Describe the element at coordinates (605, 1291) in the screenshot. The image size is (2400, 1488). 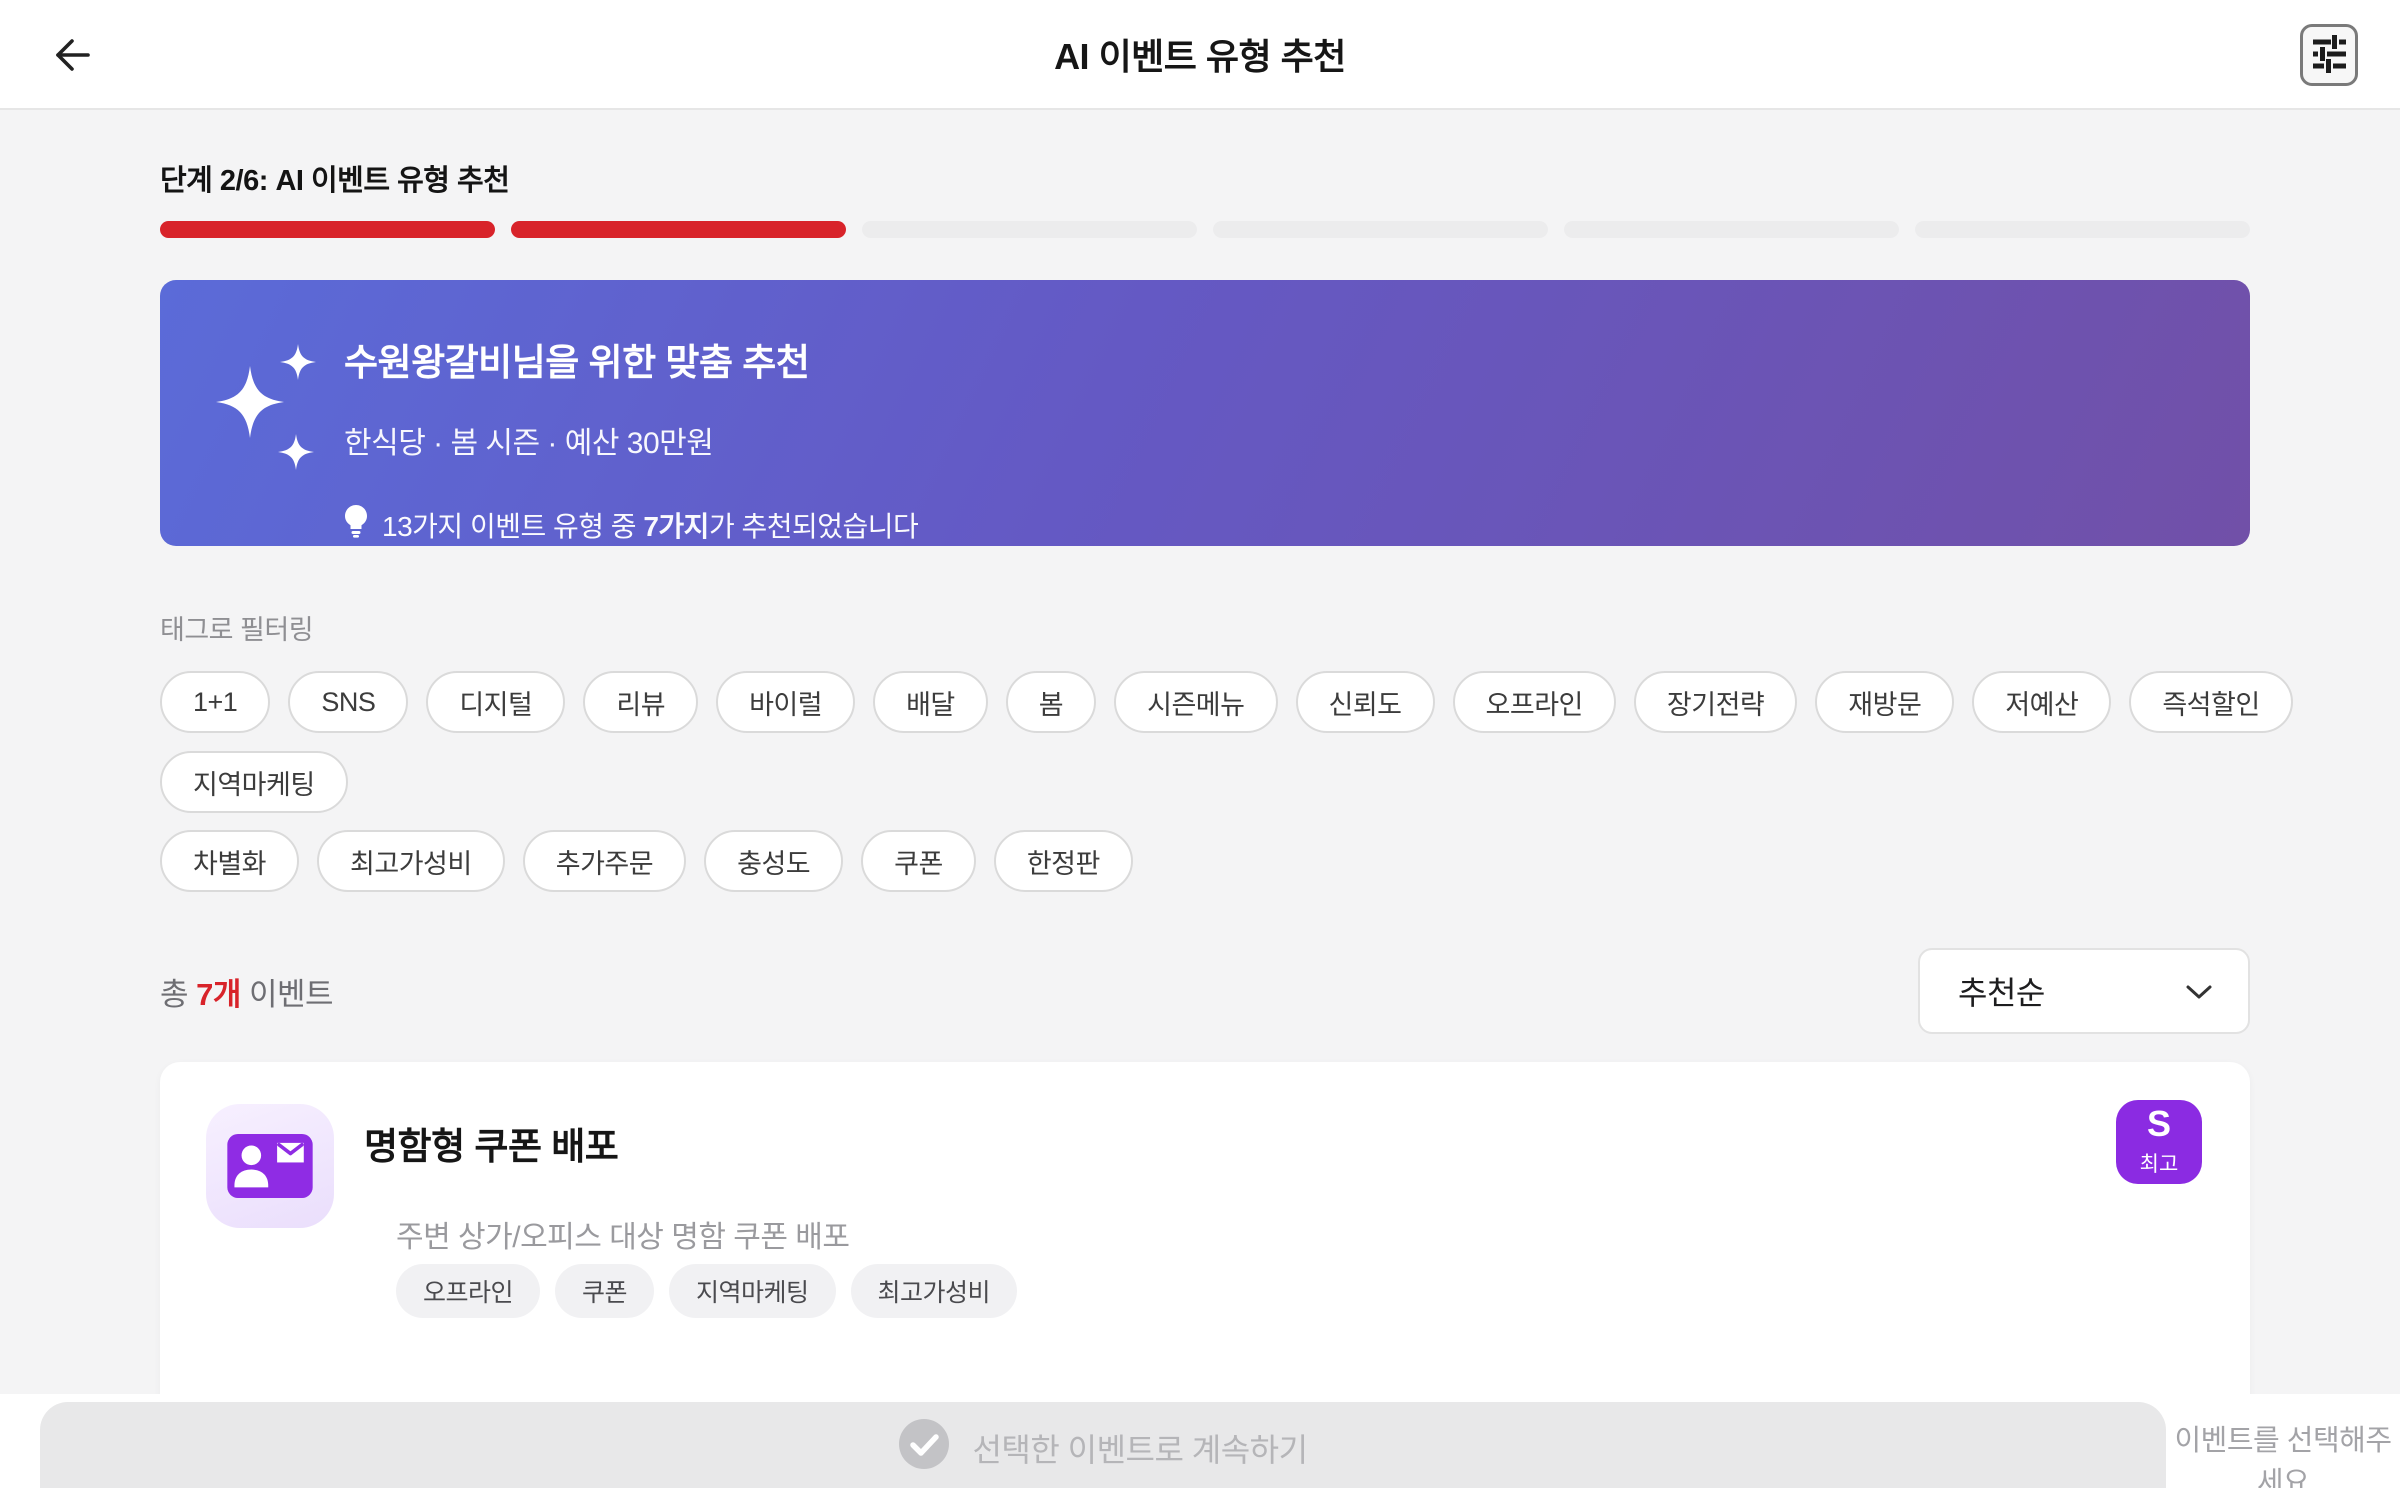
I see `event-card-tag: 쿠폰` at that location.